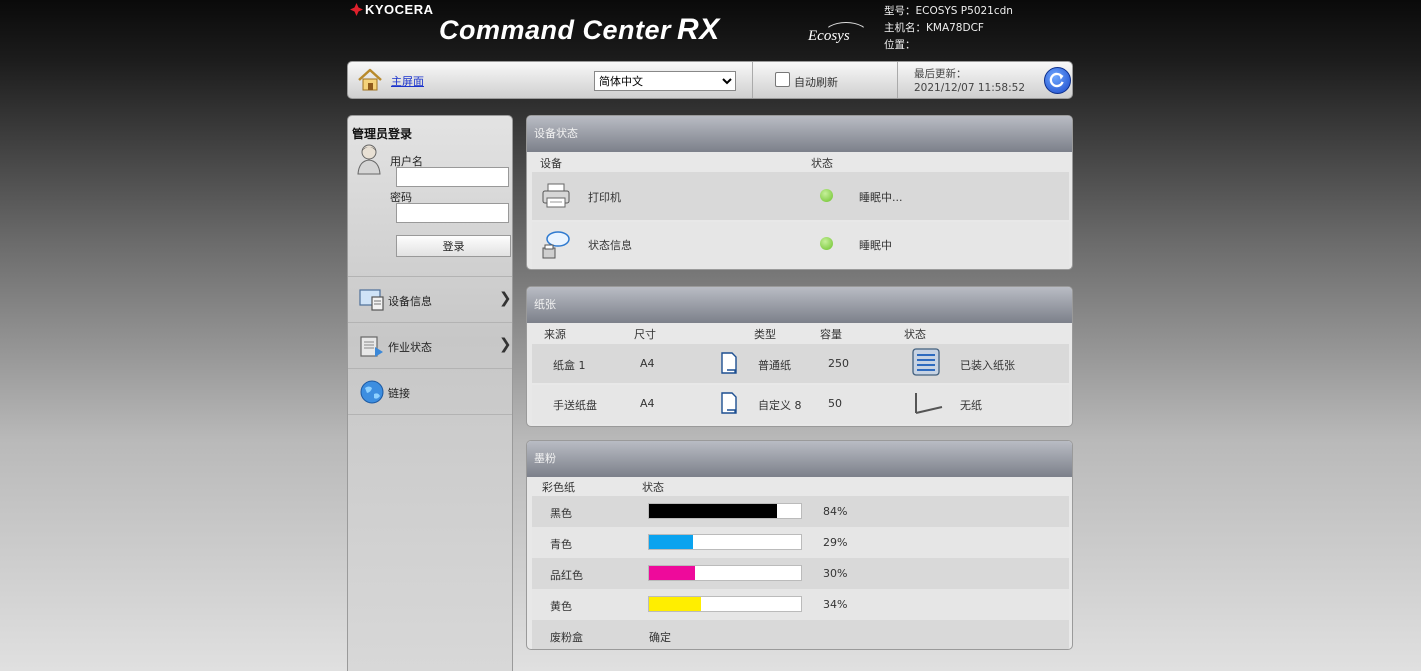 The image size is (1421, 671). I want to click on sidebar-item-label: 设备信息, so click(410, 301).